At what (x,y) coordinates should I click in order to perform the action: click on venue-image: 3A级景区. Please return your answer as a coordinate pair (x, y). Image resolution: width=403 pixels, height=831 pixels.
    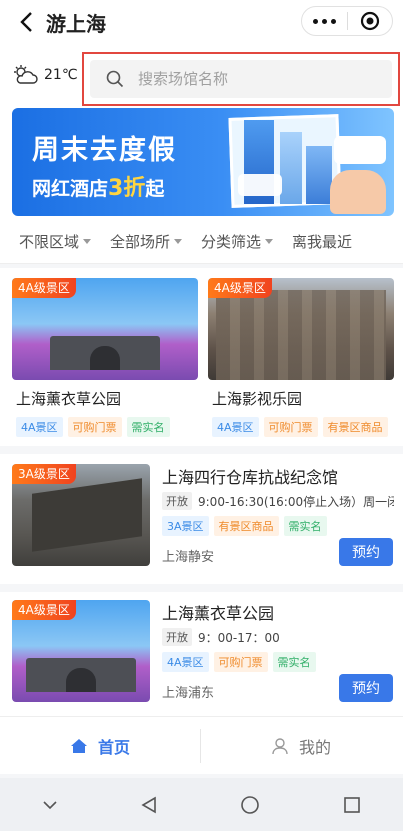
    Looking at the image, I should click on (81, 515).